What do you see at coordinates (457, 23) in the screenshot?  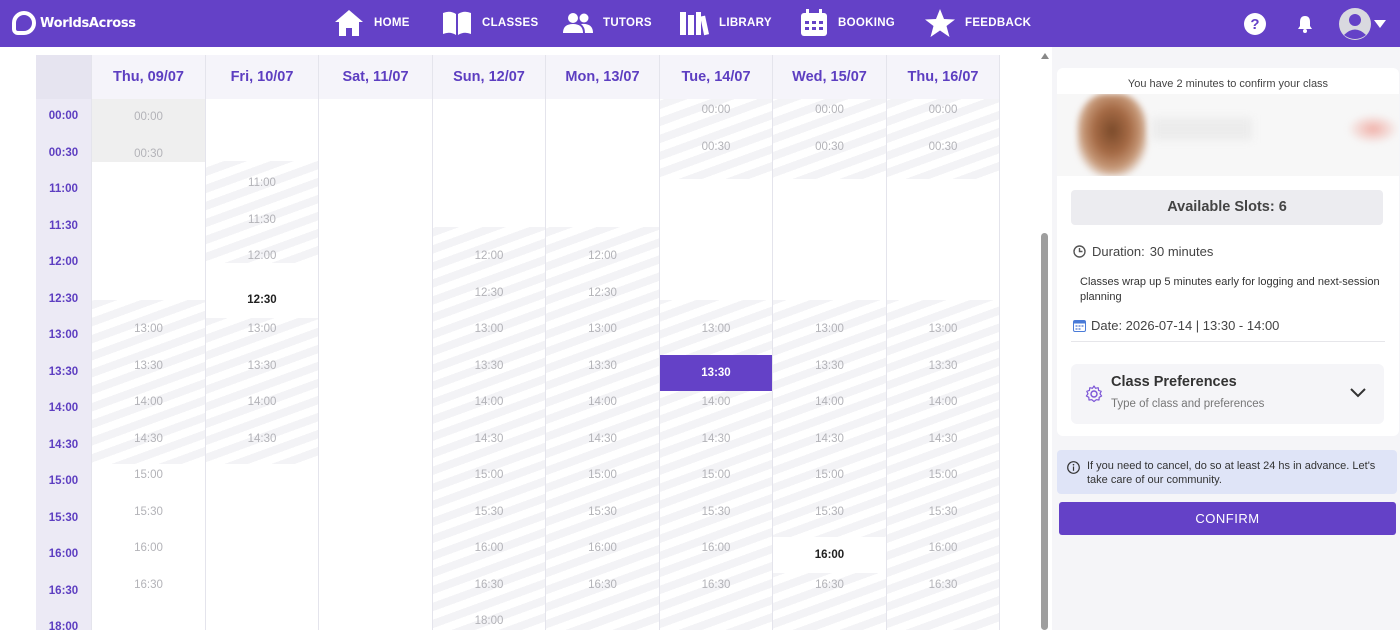 I see `book-icon` at bounding box center [457, 23].